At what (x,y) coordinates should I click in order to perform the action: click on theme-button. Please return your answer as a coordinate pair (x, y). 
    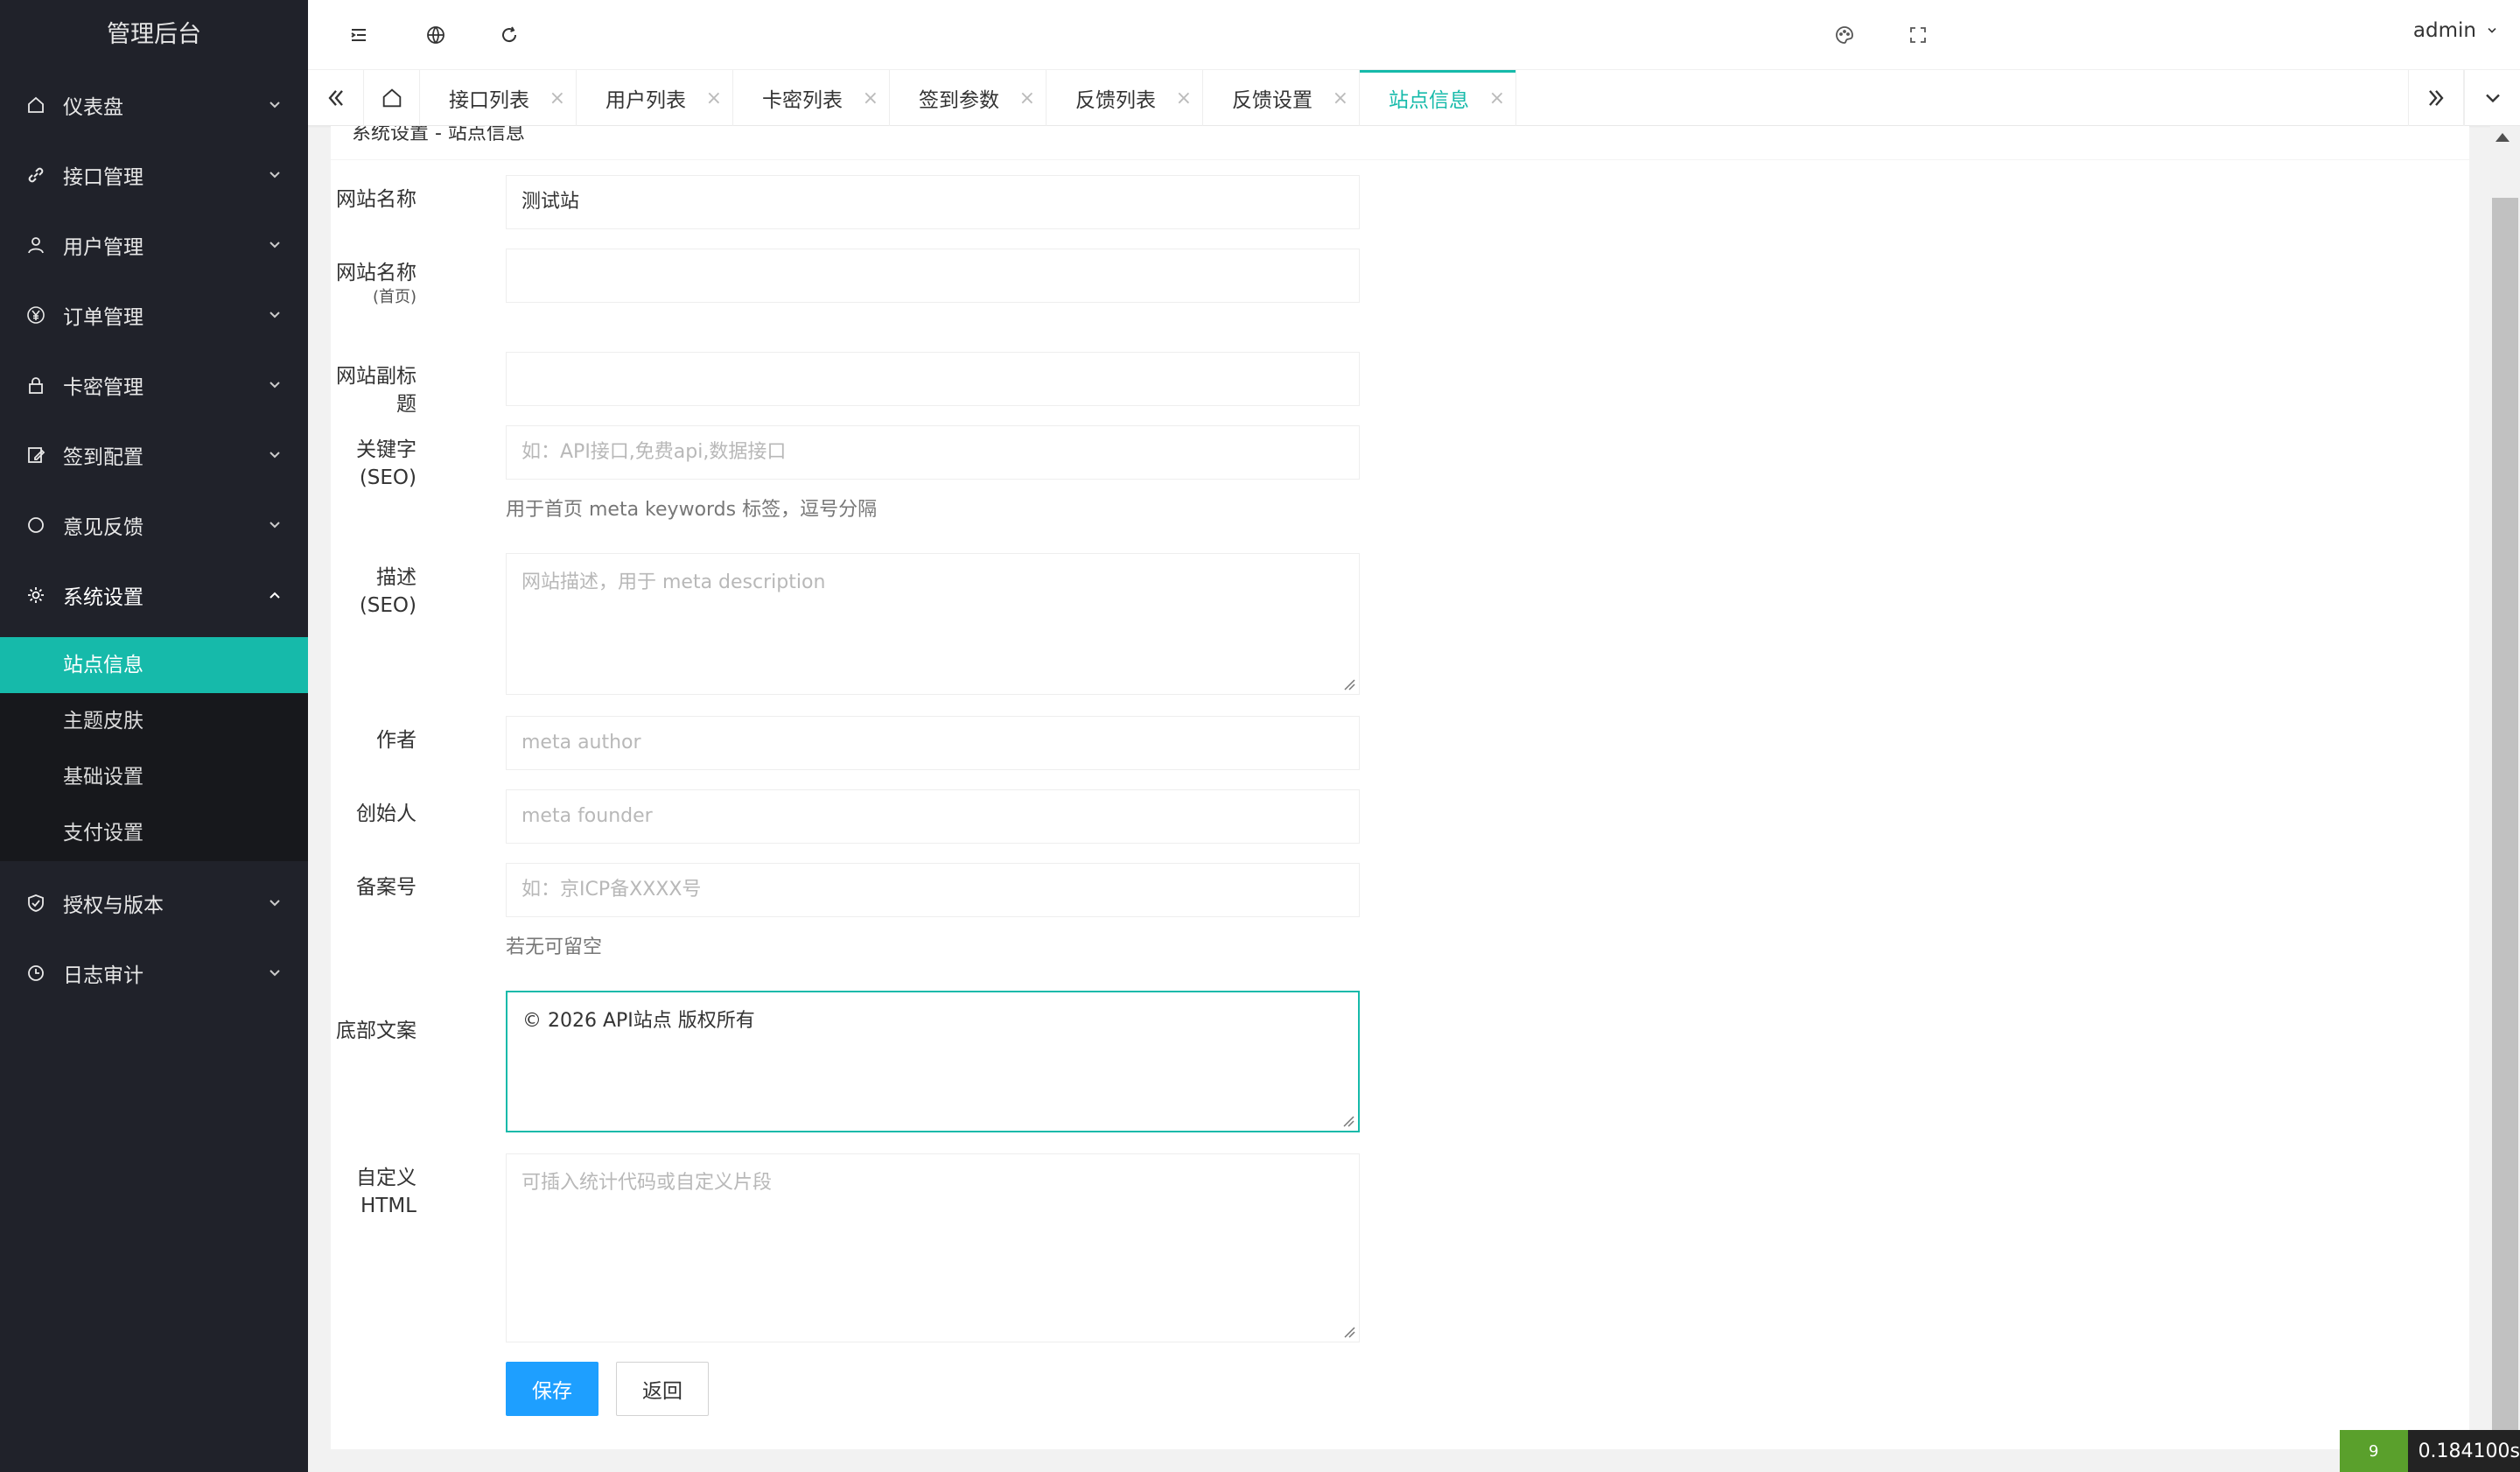
    Looking at the image, I should click on (1844, 35).